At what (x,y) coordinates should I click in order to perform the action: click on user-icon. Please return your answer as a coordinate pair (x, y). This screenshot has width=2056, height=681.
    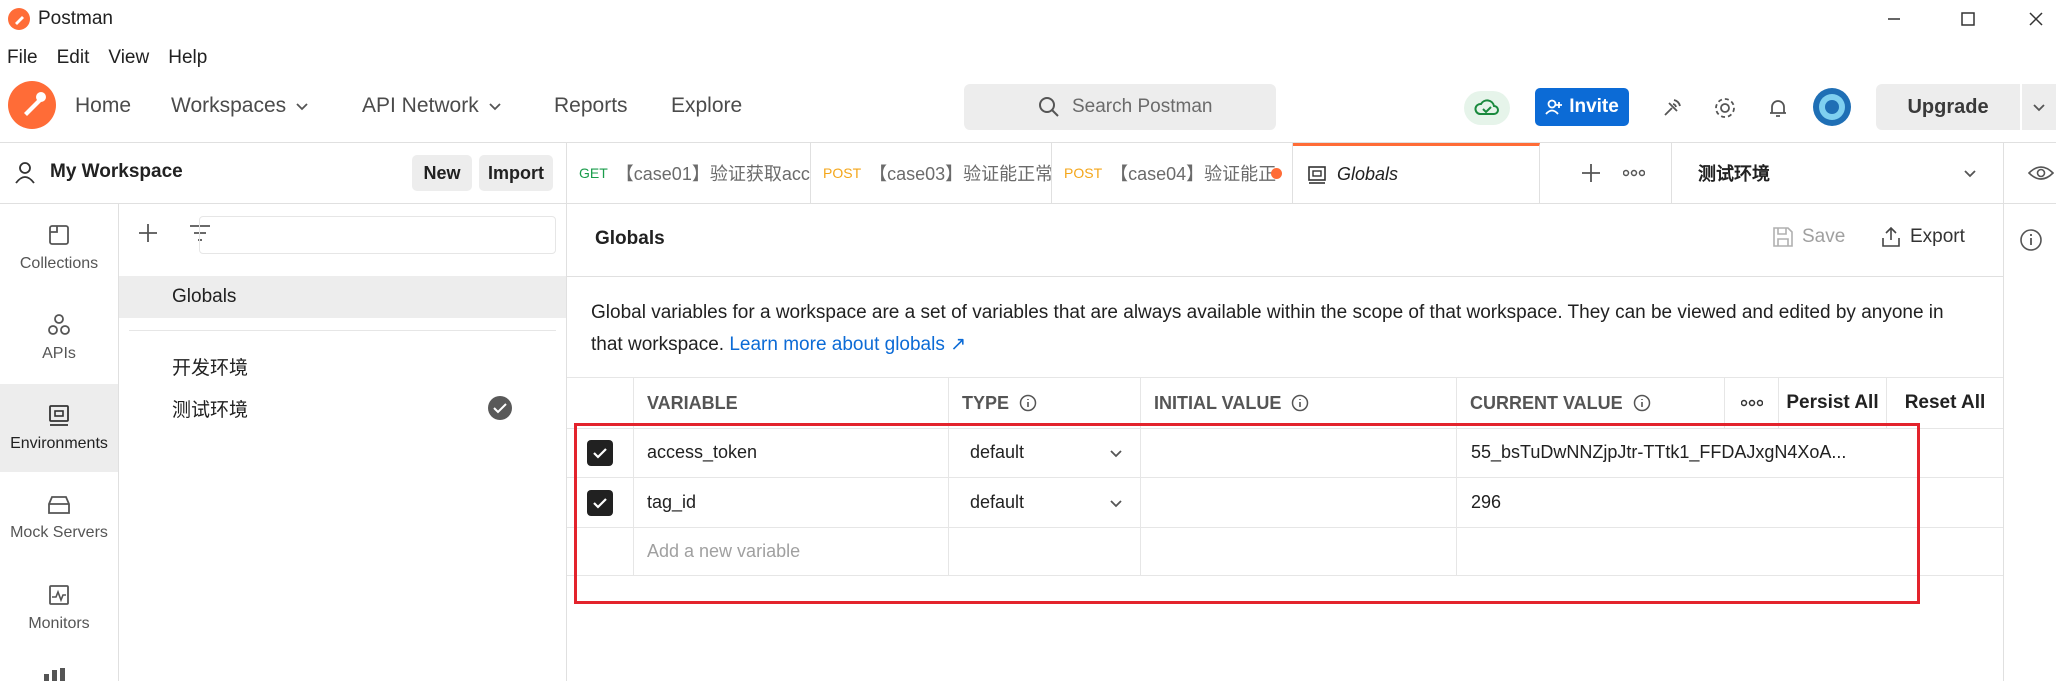
    Looking at the image, I should click on (25, 173).